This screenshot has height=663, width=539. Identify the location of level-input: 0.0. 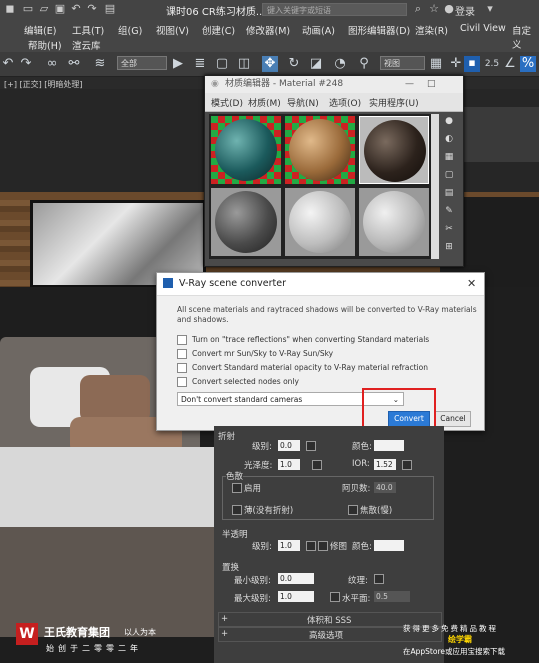
(289, 445).